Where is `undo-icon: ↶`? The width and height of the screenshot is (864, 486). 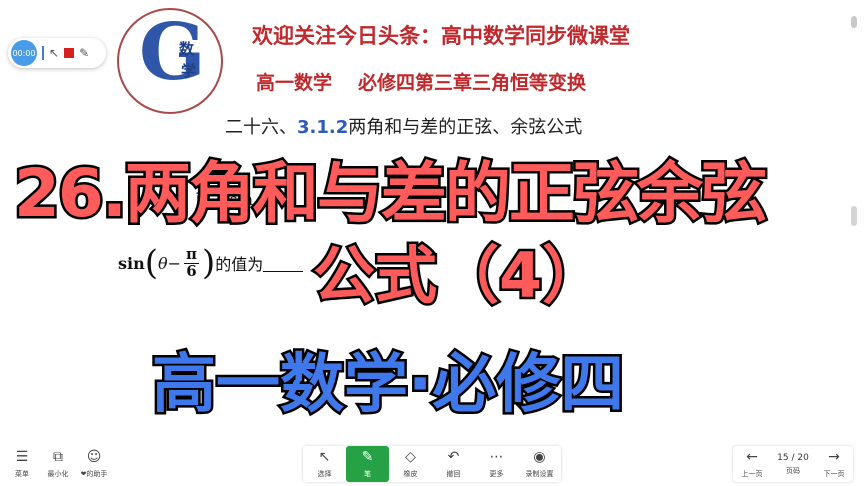
undo-icon: ↶ is located at coordinates (453, 456).